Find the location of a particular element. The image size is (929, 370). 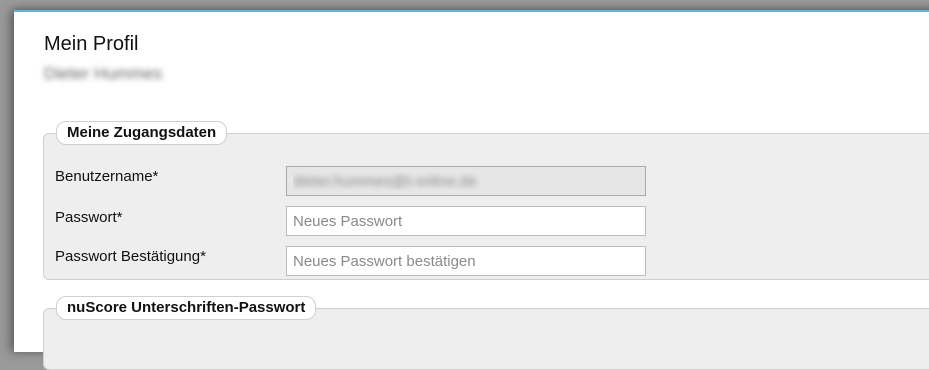

username-field is located at coordinates (466, 181).